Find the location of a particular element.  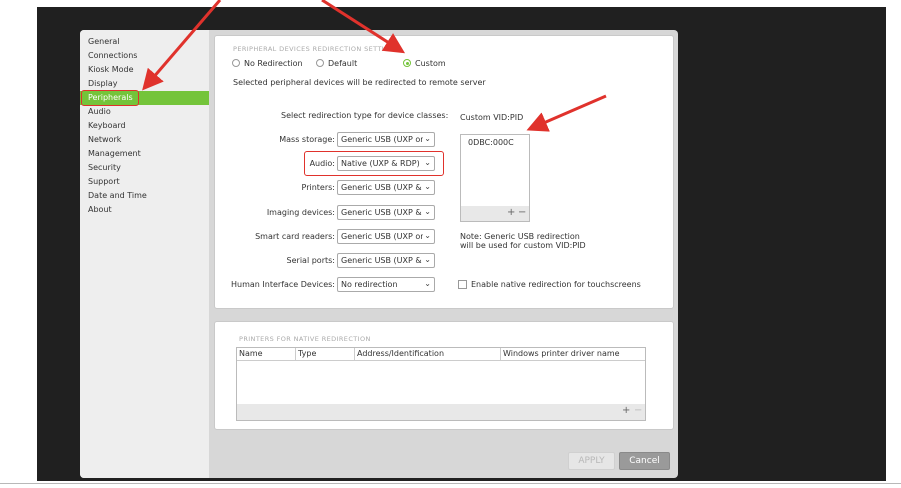

radio-no-redirection is located at coordinates (236, 63).